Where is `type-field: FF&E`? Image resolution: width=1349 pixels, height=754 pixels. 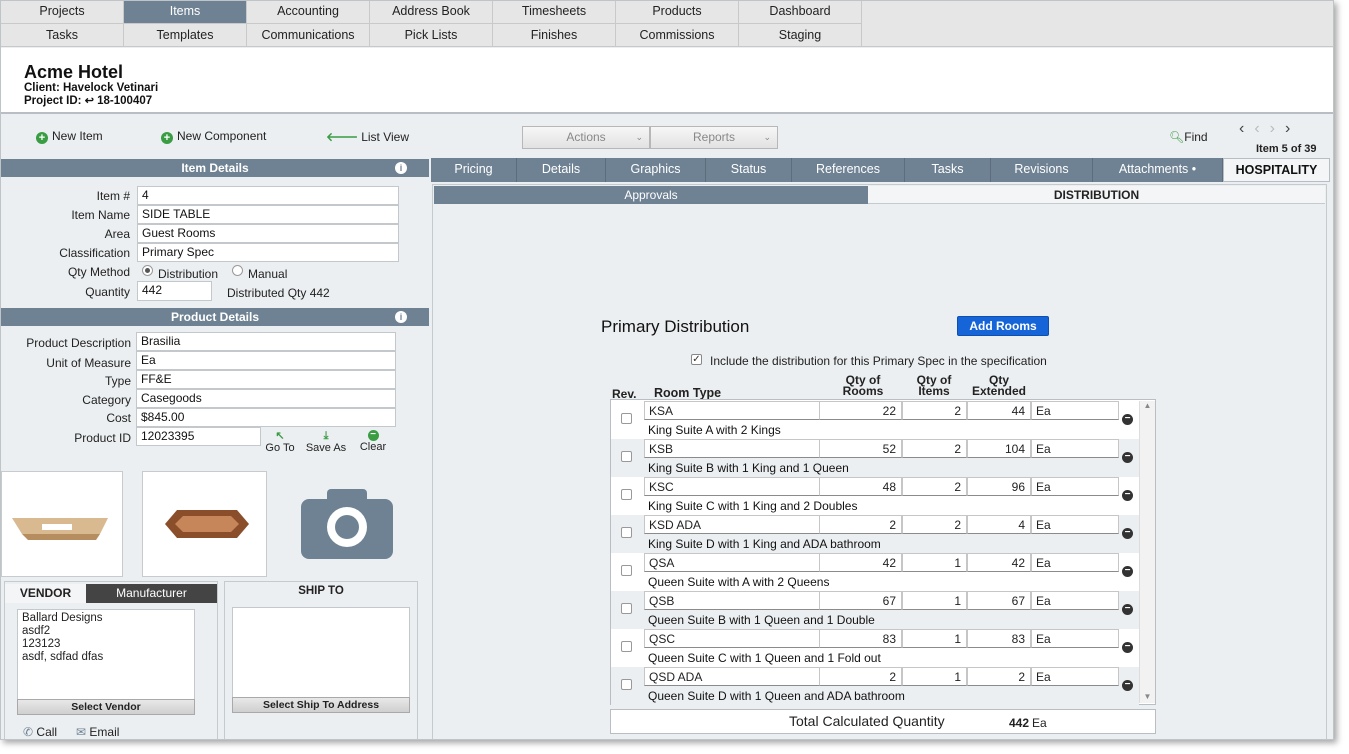
type-field: FF&E is located at coordinates (266, 379).